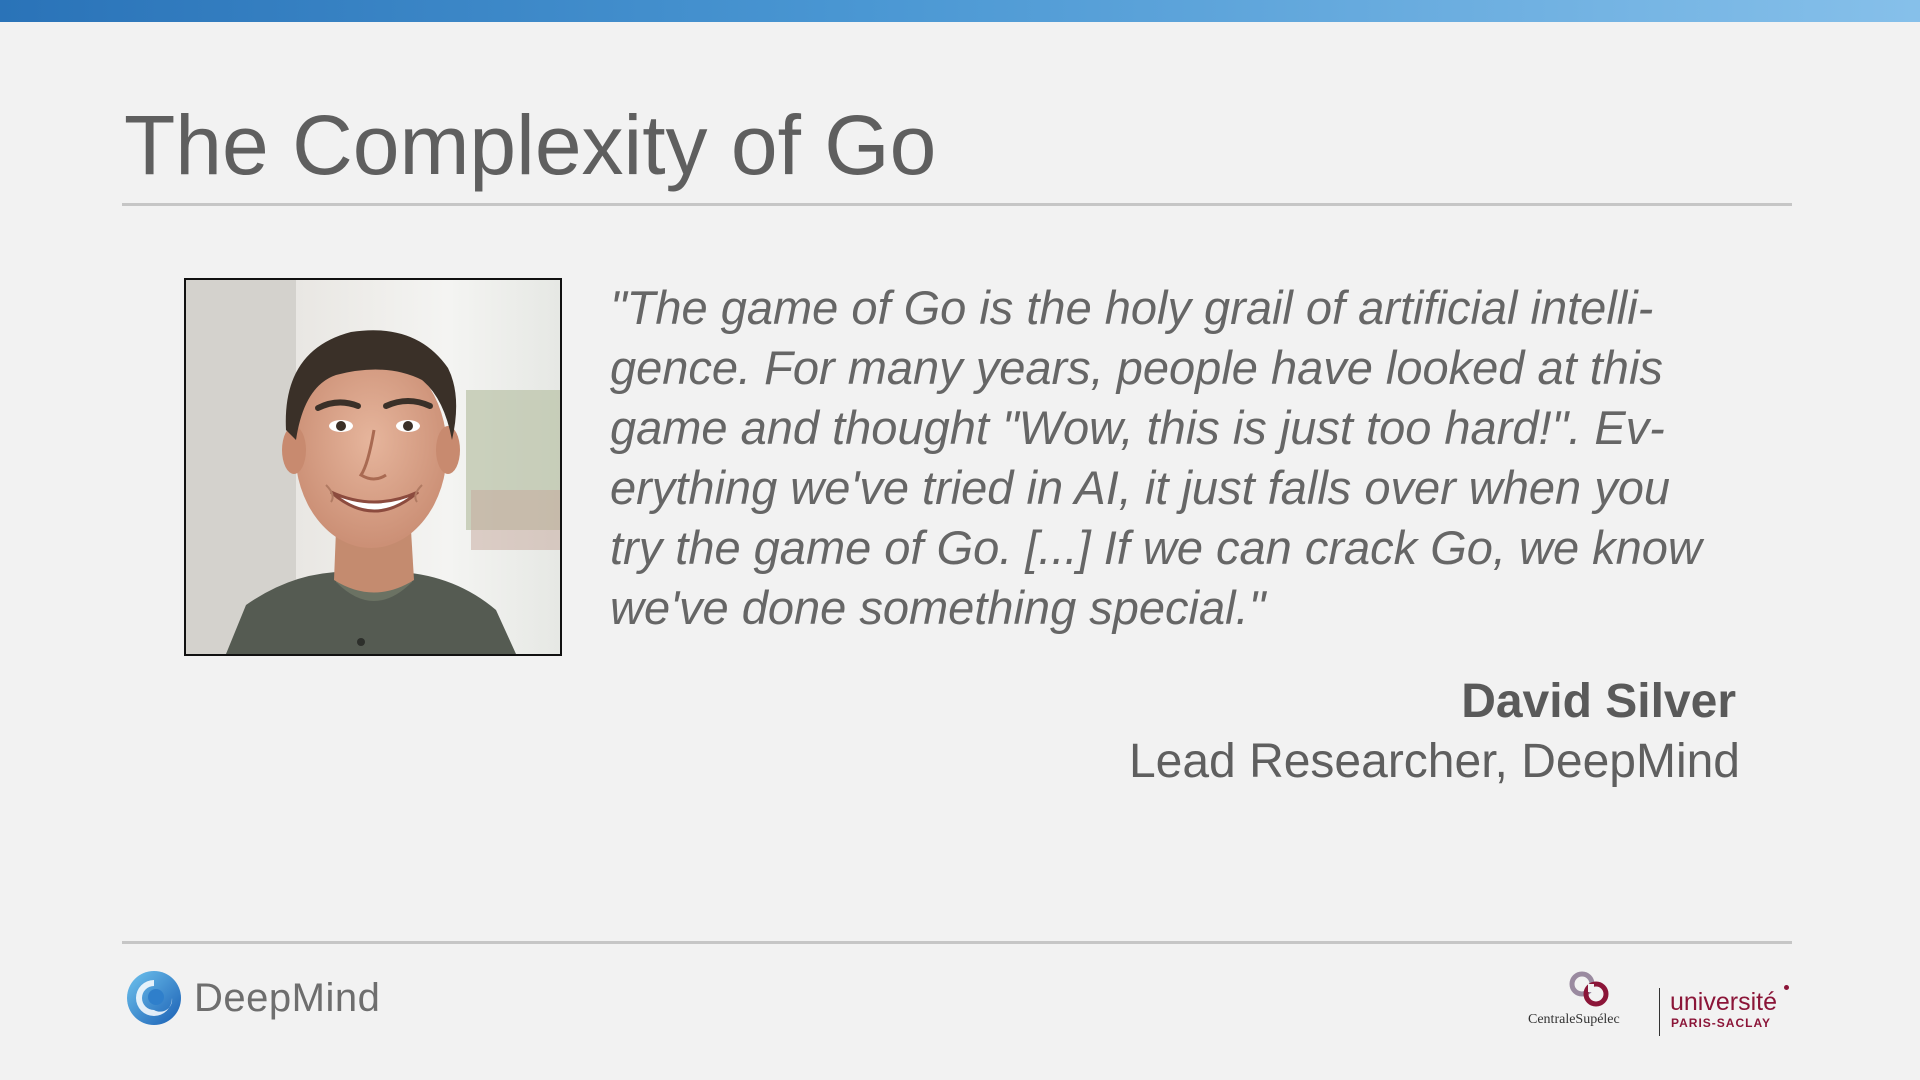 The height and width of the screenshot is (1080, 1920). Describe the element at coordinates (287, 997) in the screenshot. I see `deepmind-logo-text: DeepMind` at that location.